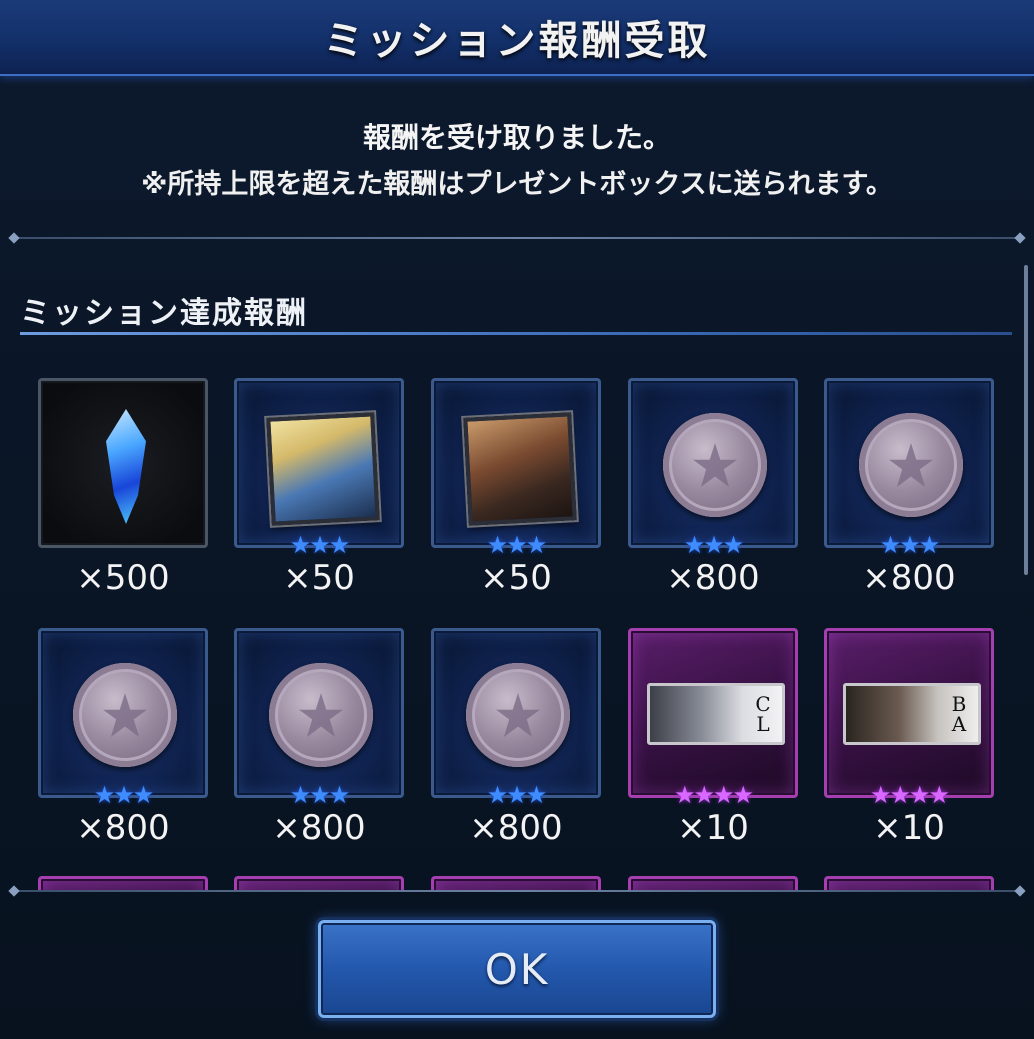 This screenshot has height=1039, width=1034. What do you see at coordinates (763, 714) in the screenshot?
I see `ticket-code: CL` at bounding box center [763, 714].